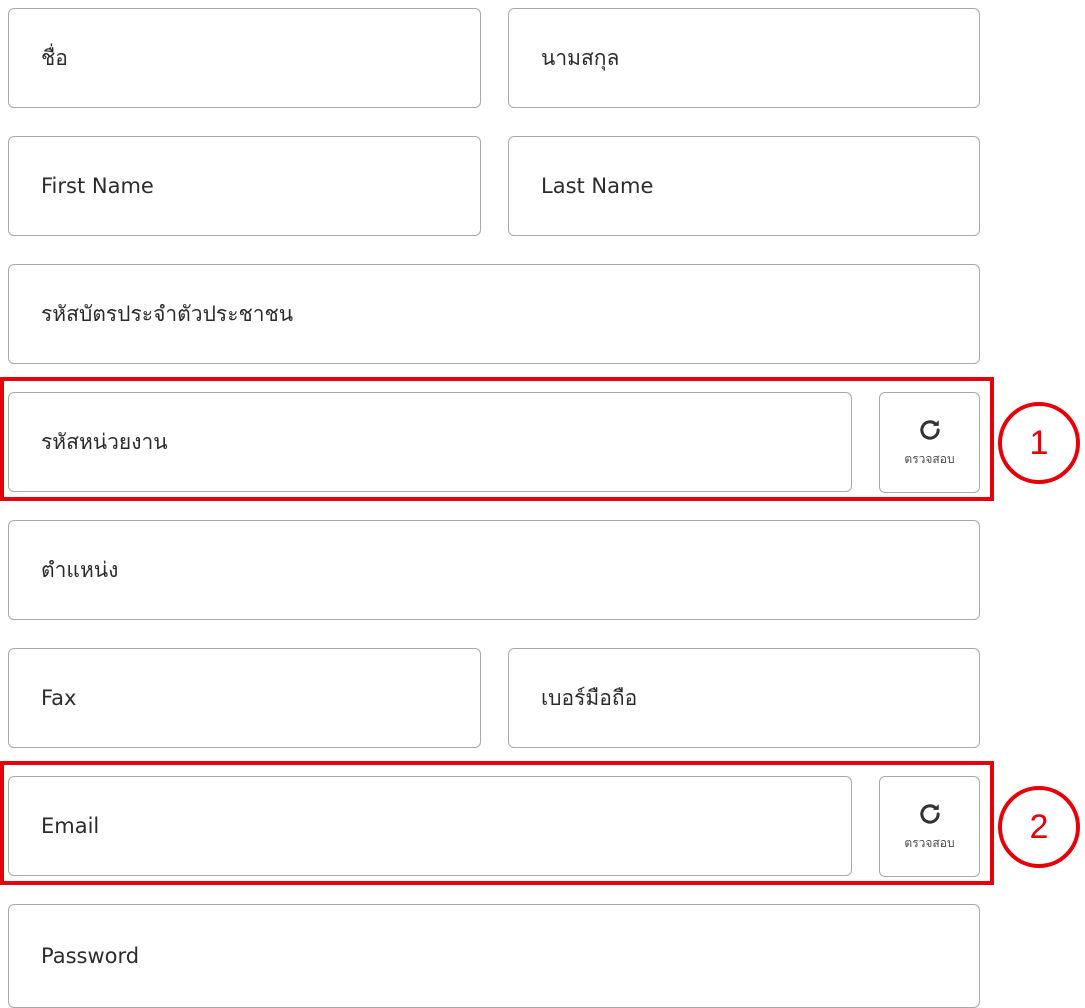 This screenshot has width=1085, height=1008. Describe the element at coordinates (244, 698) in the screenshot. I see `fax-field: Fax` at that location.